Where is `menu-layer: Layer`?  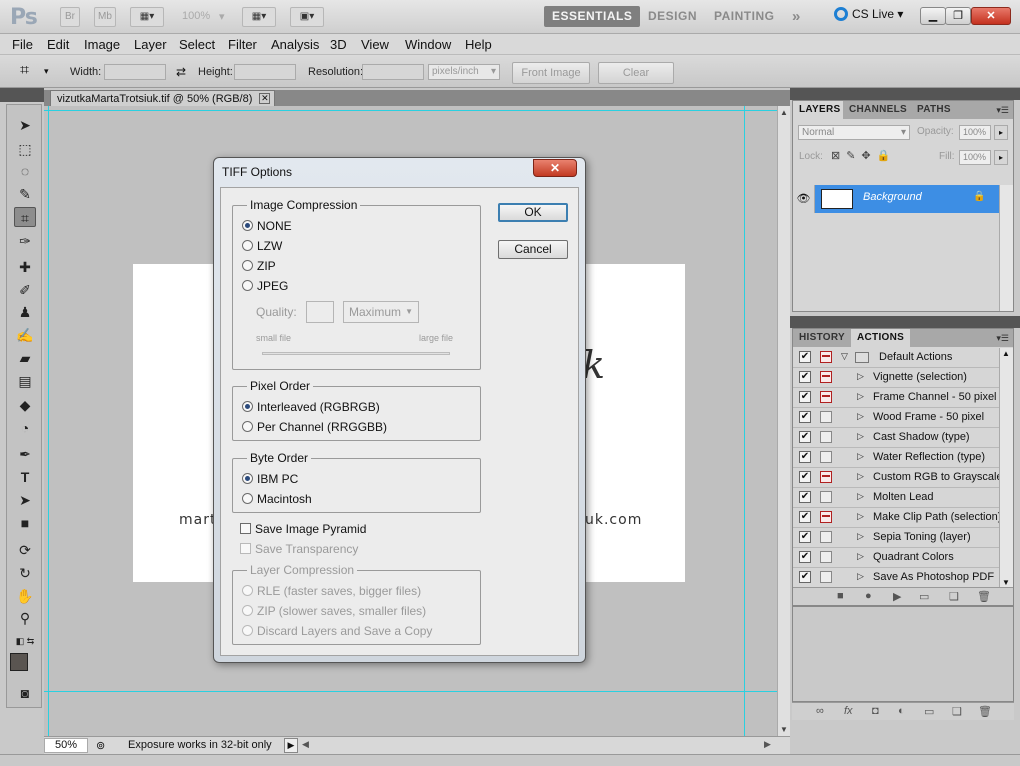 menu-layer: Layer is located at coordinates (150, 44).